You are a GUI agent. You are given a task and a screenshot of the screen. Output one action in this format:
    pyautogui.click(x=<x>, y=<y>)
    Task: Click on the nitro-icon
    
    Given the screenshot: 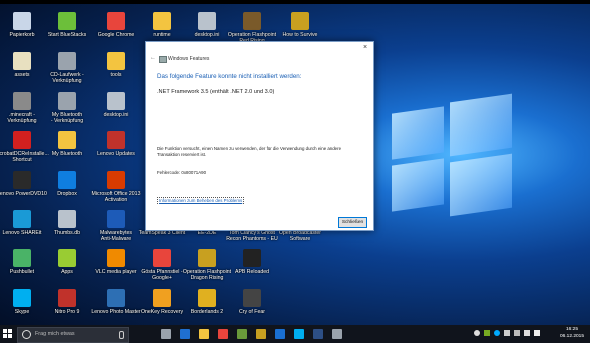 What is the action you would take?
    pyautogui.click(x=67, y=298)
    